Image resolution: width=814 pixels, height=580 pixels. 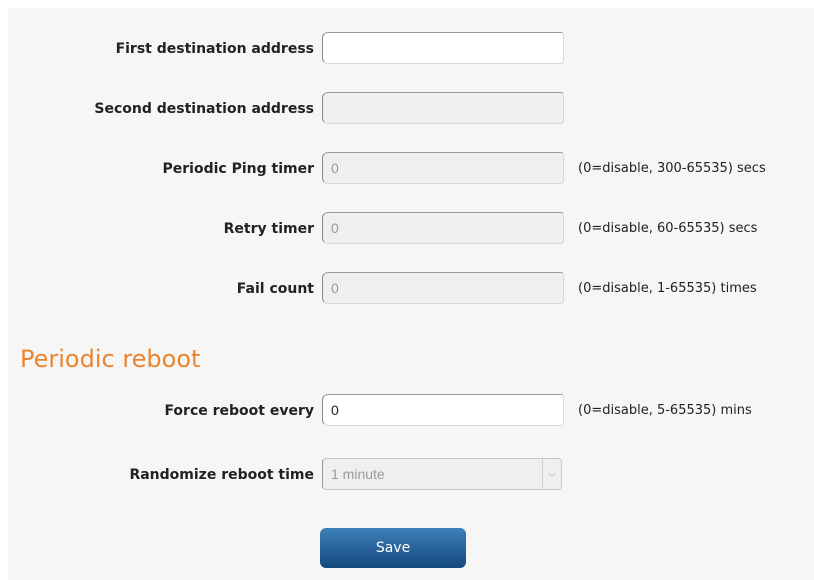 I want to click on randomize-reboot-label: Randomize reboot time, so click(x=221, y=475).